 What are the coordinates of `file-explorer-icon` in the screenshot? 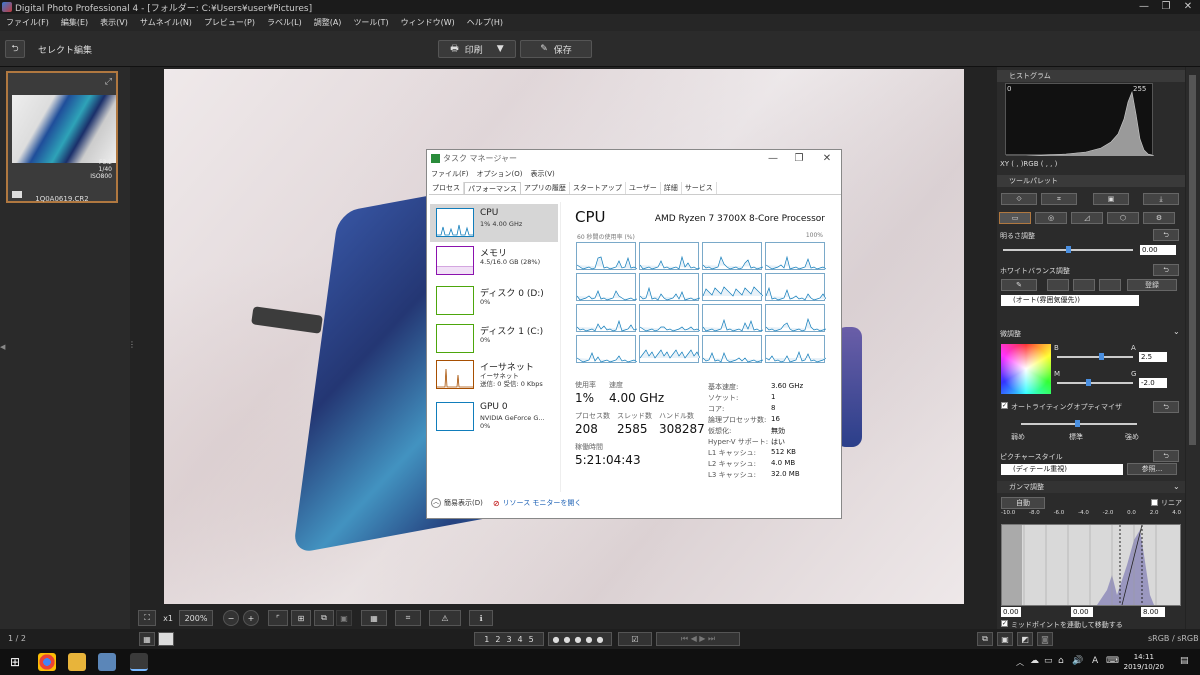 It's located at (77, 662).